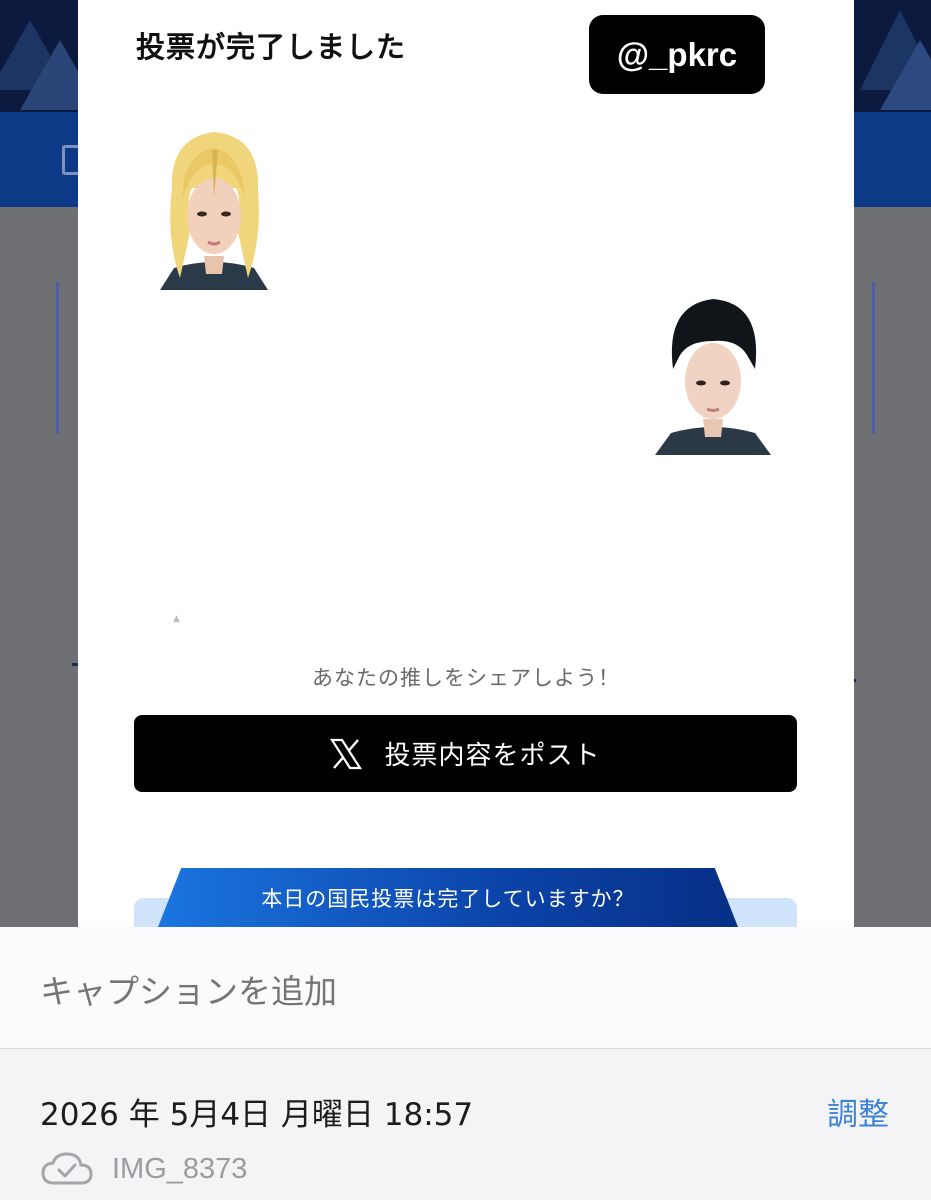  Describe the element at coordinates (271, 47) in the screenshot. I see `modal-title: 投票が完了しました` at that location.